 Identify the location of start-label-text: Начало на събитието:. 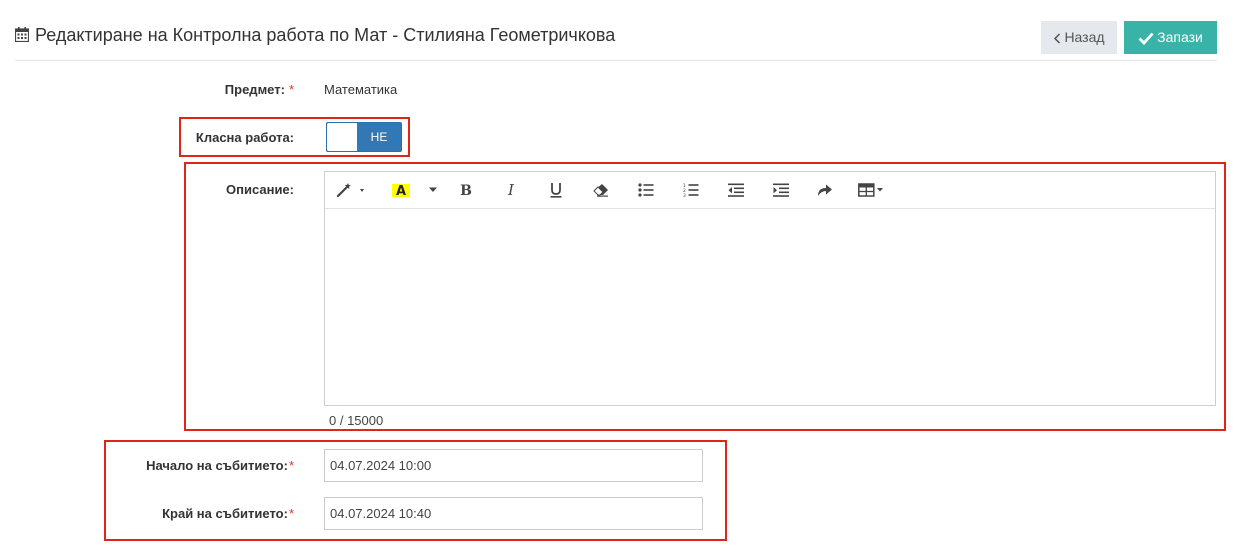
(217, 465).